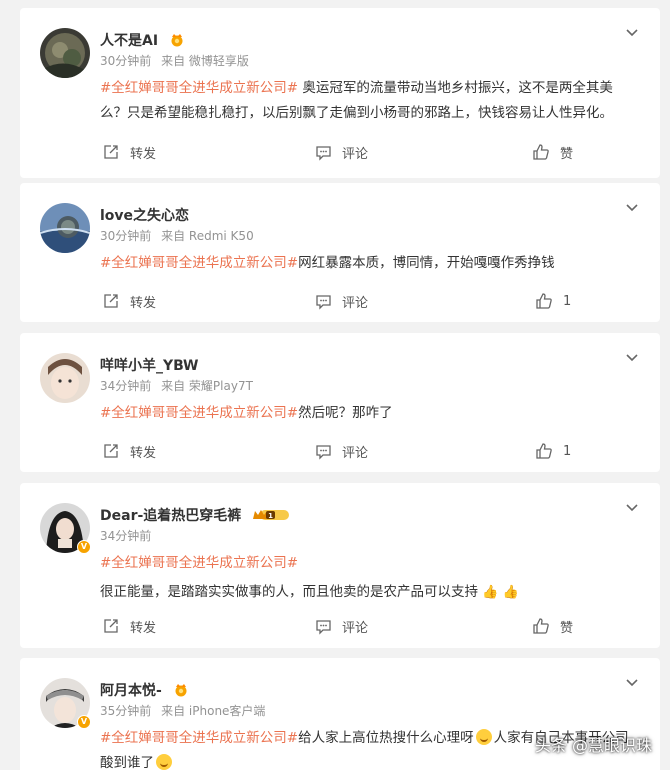  I want to click on watermark: 头条 @慧眼识珠, so click(593, 745).